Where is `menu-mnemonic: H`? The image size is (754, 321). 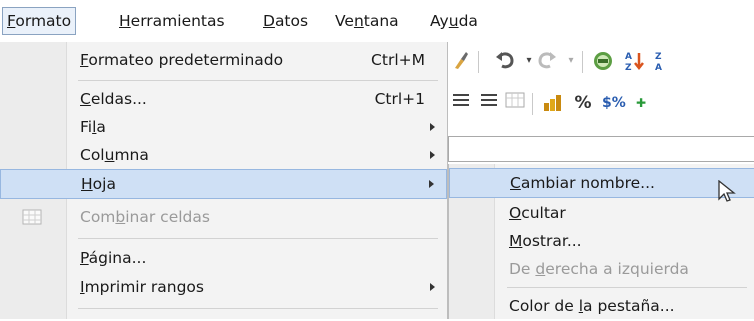
menu-mnemonic: H is located at coordinates (125, 21).